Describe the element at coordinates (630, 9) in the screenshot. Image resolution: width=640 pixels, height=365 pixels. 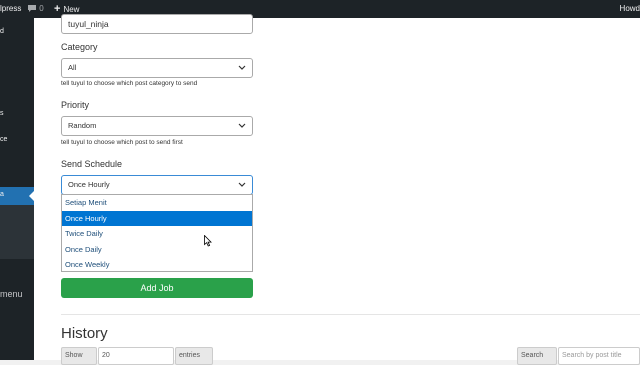
I see `howdy-user-menu: Howd` at that location.